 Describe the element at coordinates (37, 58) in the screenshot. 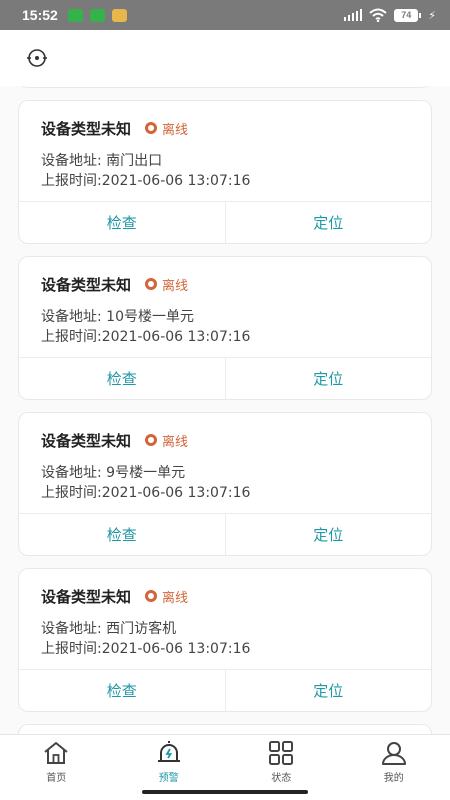

I see `scan-icon` at that location.